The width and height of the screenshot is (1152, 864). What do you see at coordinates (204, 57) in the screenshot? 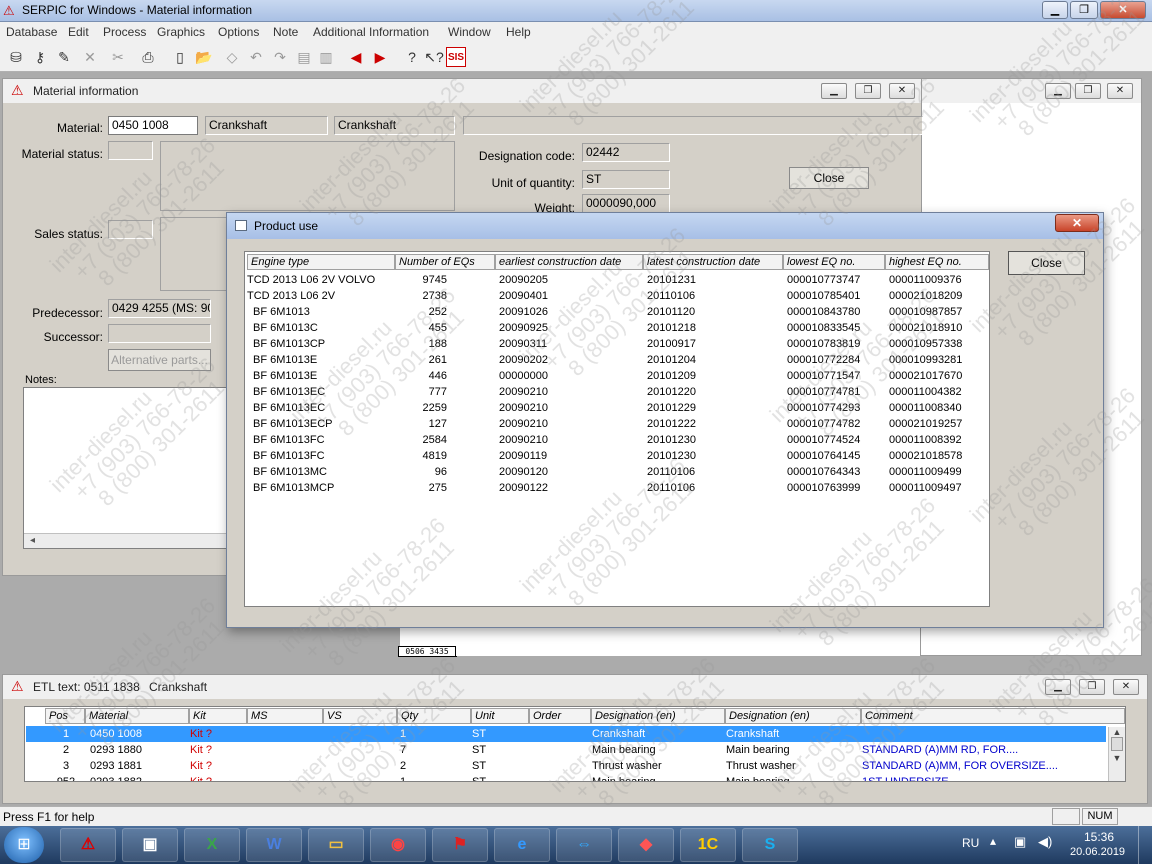
I see `open-folder-icon: 📂` at bounding box center [204, 57].